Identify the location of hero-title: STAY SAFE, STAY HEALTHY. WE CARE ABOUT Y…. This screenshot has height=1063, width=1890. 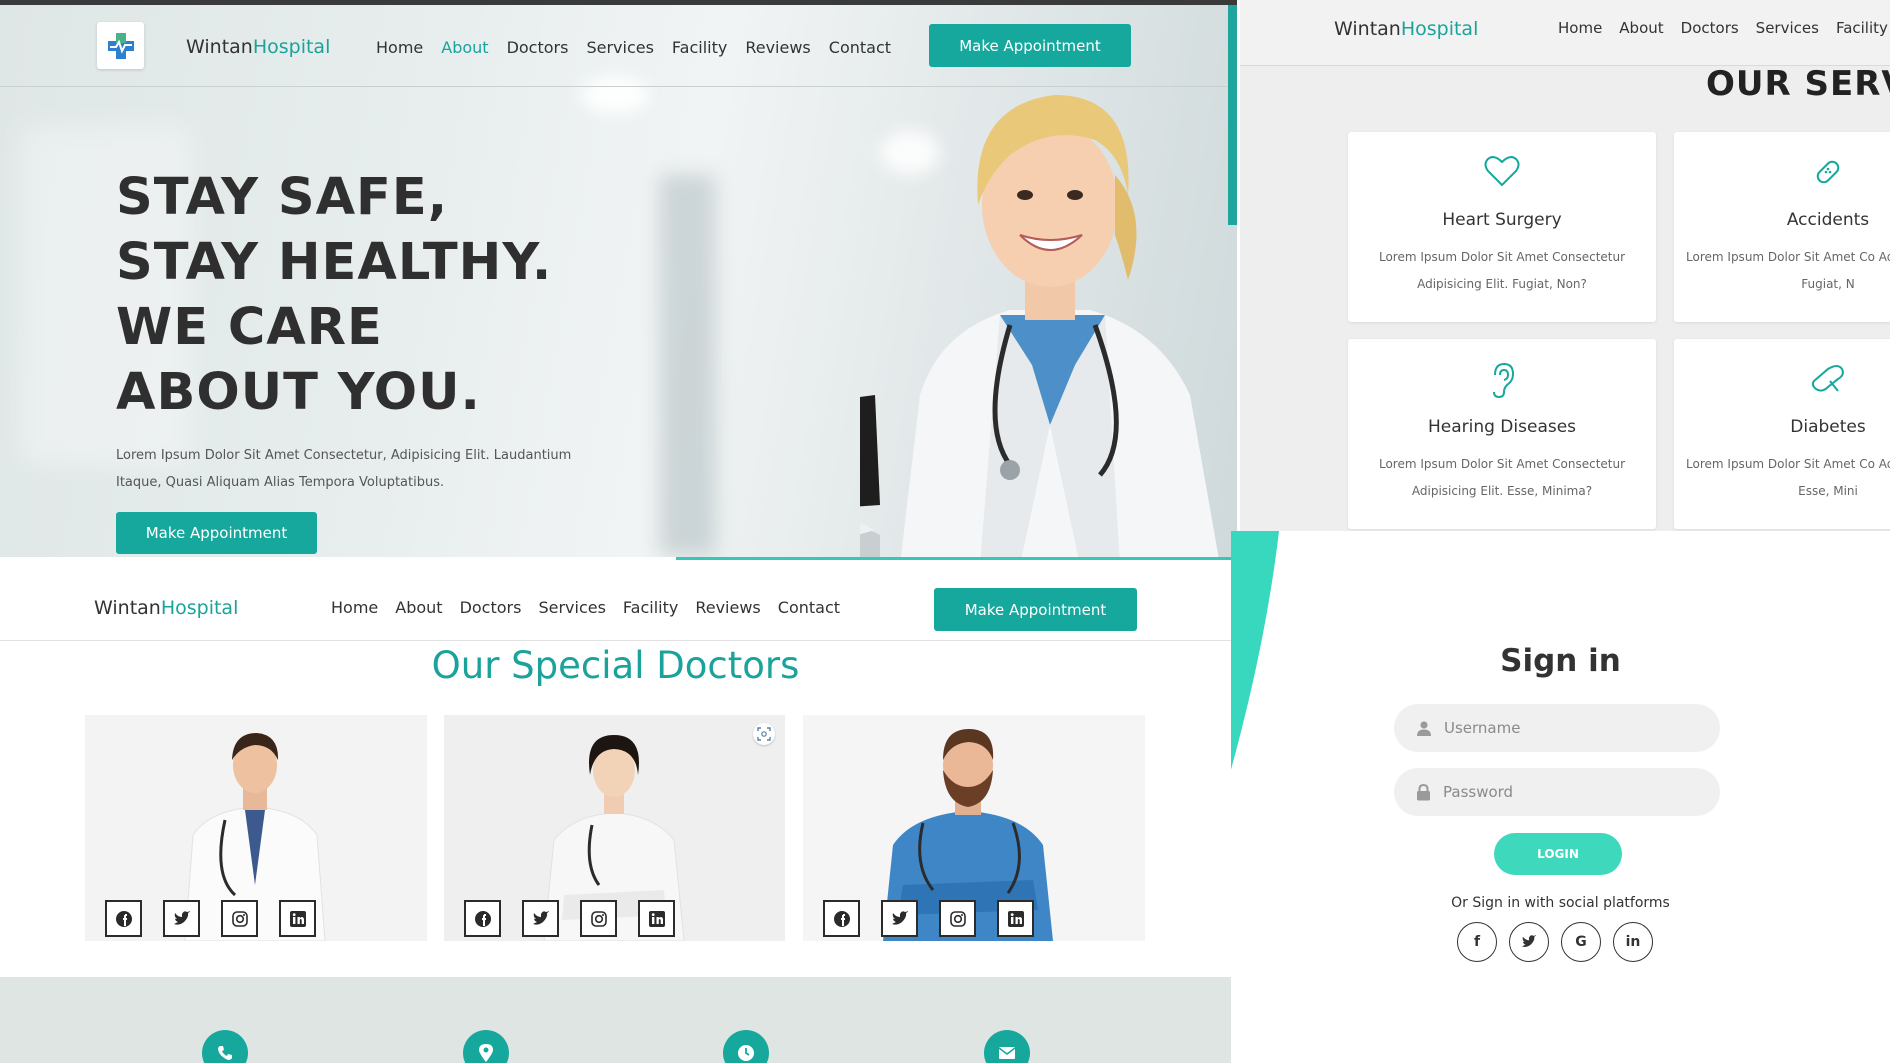
(334, 295).